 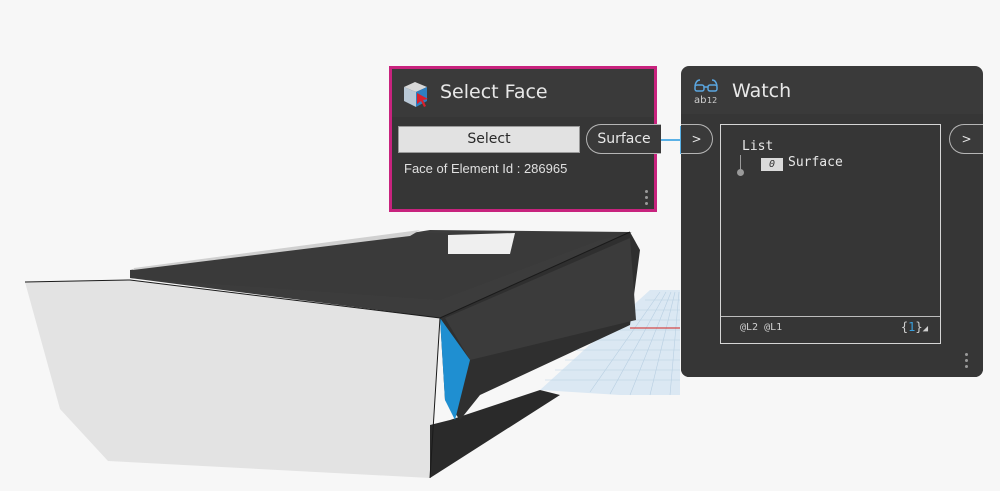 What do you see at coordinates (815, 162) in the screenshot?
I see `item-value: Surface` at bounding box center [815, 162].